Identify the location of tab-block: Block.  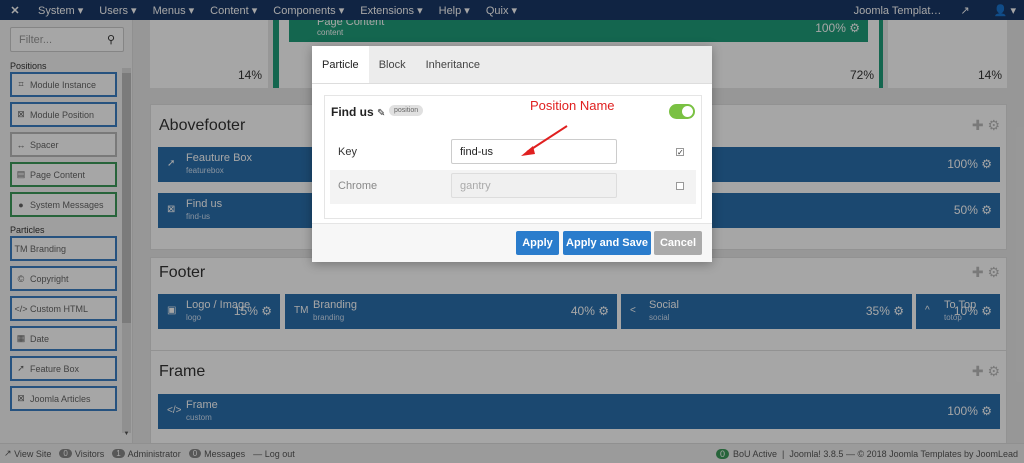
(392, 64).